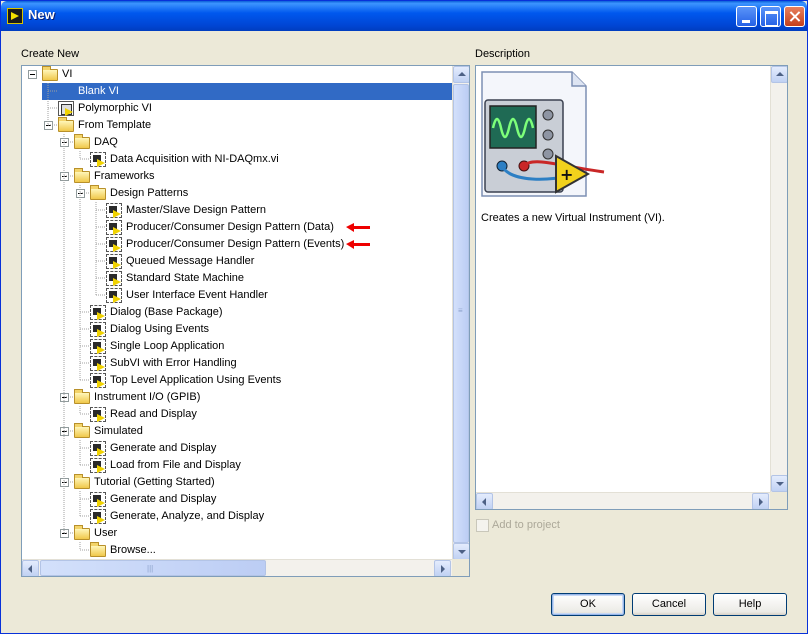  Describe the element at coordinates (669, 604) in the screenshot. I see `cancel-button: Cancel` at that location.